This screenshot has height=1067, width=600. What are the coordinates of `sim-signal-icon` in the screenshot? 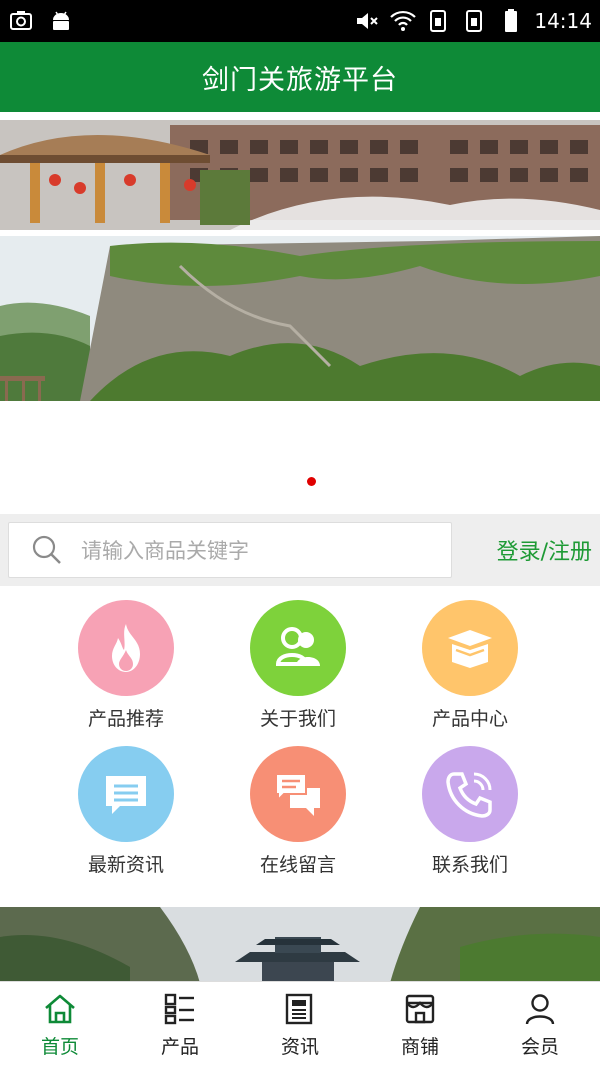 It's located at (438, 21).